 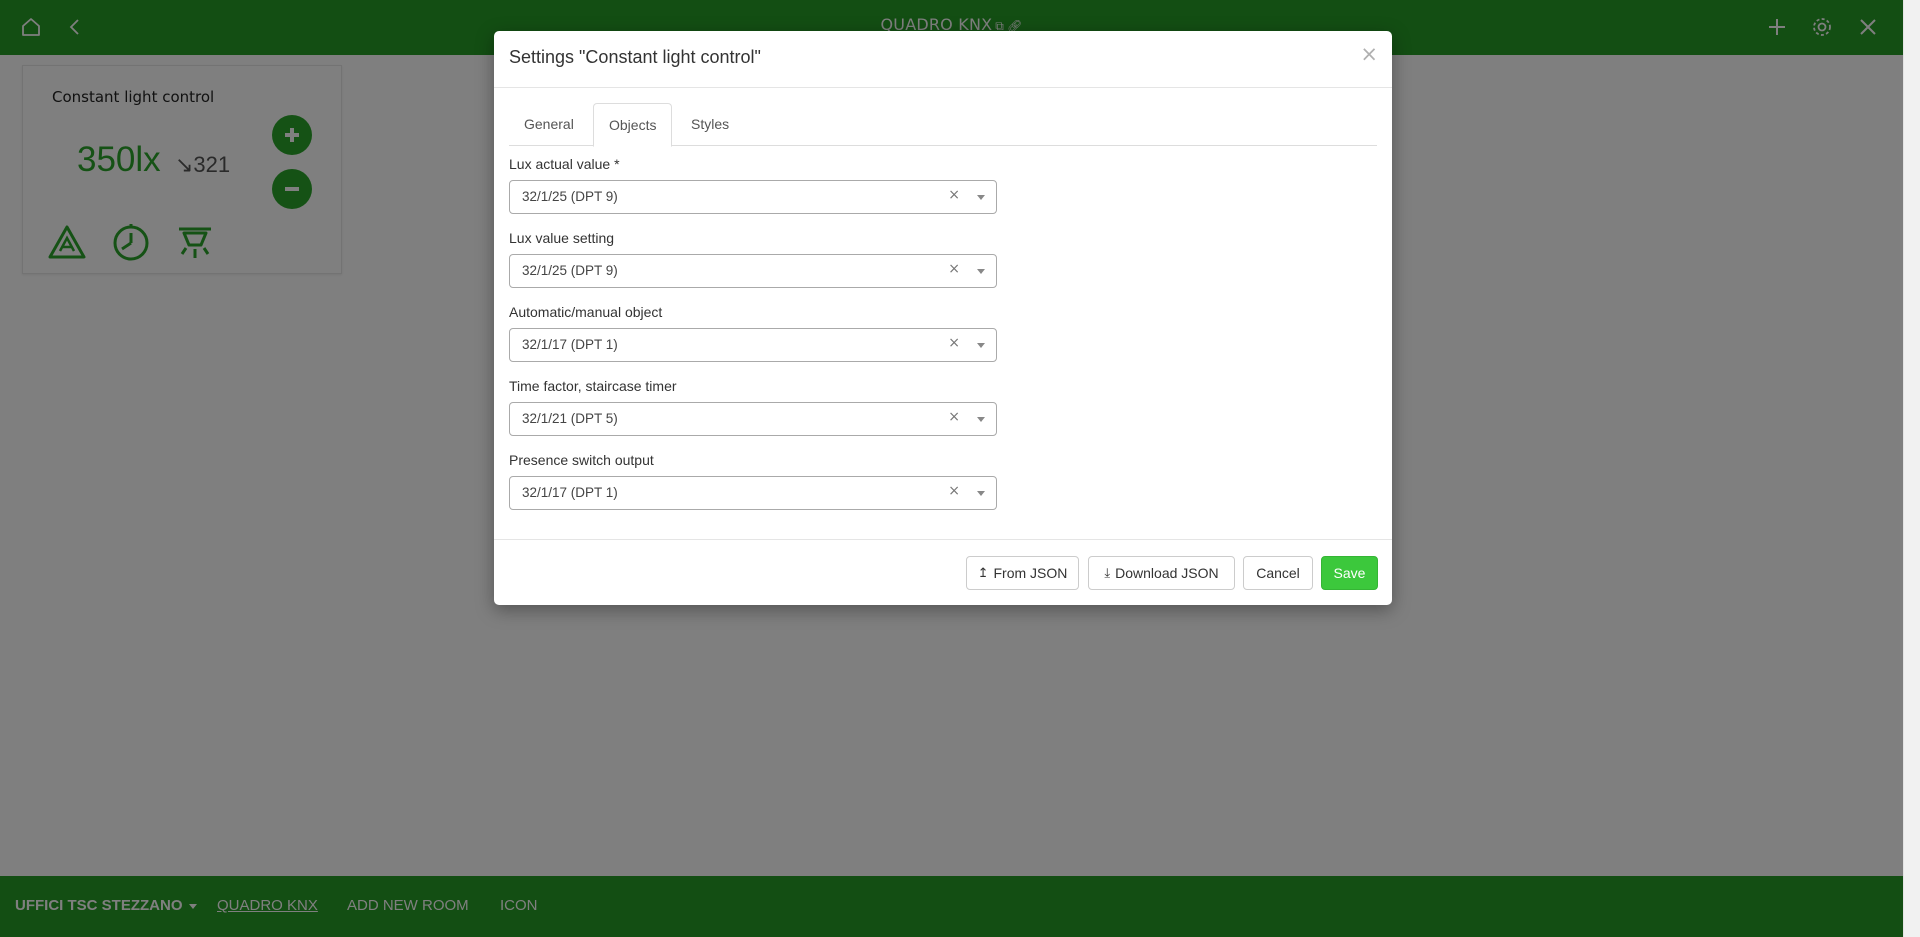 What do you see at coordinates (633, 125) in the screenshot?
I see `tab-objects: Objects` at bounding box center [633, 125].